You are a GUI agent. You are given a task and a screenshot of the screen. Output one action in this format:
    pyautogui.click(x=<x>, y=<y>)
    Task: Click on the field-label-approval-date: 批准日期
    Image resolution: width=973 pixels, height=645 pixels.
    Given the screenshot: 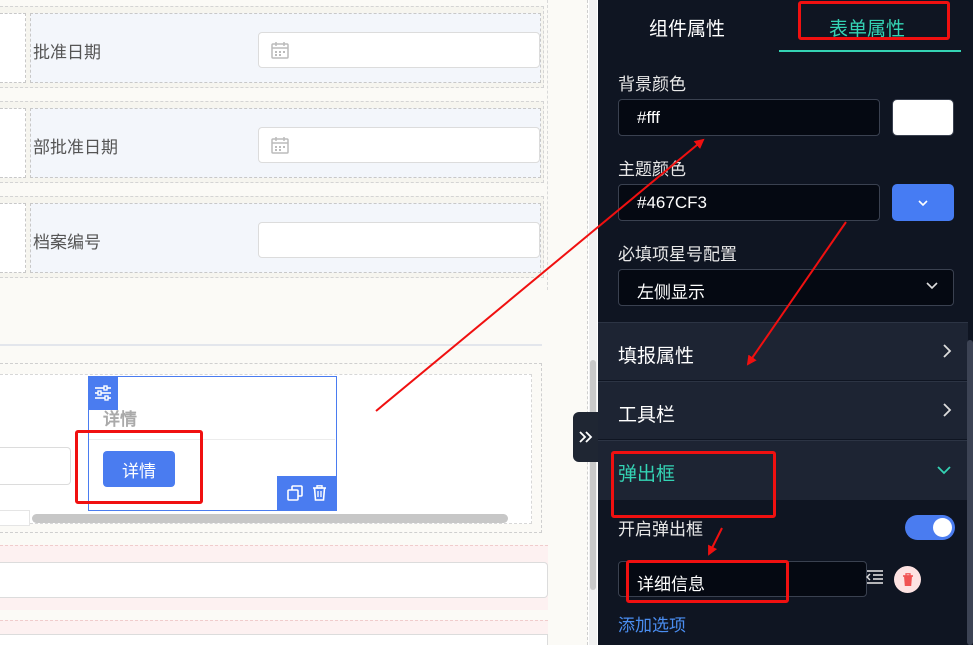 What is the action you would take?
    pyautogui.click(x=67, y=52)
    